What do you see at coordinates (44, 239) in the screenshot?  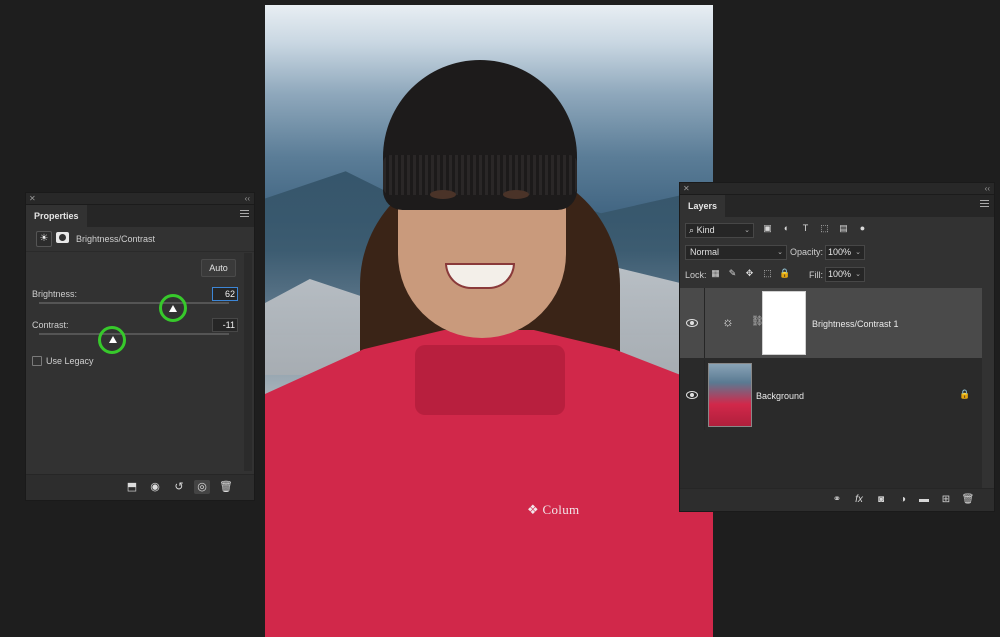 I see `brightness-sun-icon: ☀` at bounding box center [44, 239].